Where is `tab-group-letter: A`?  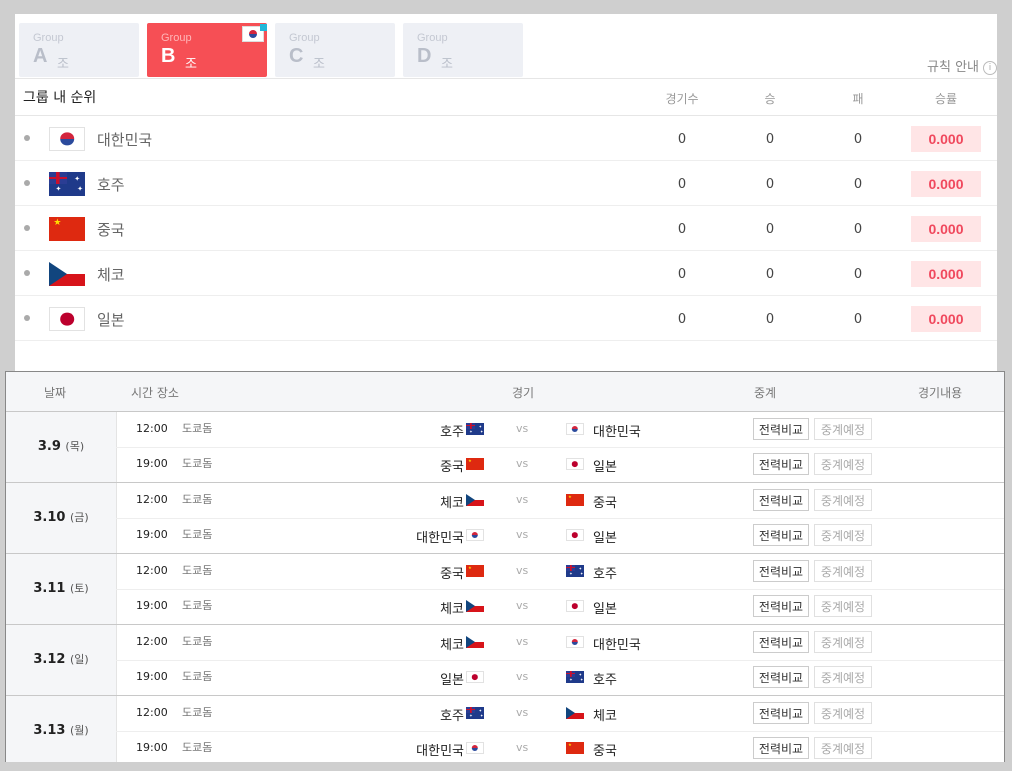 tab-group-letter: A is located at coordinates (40, 56).